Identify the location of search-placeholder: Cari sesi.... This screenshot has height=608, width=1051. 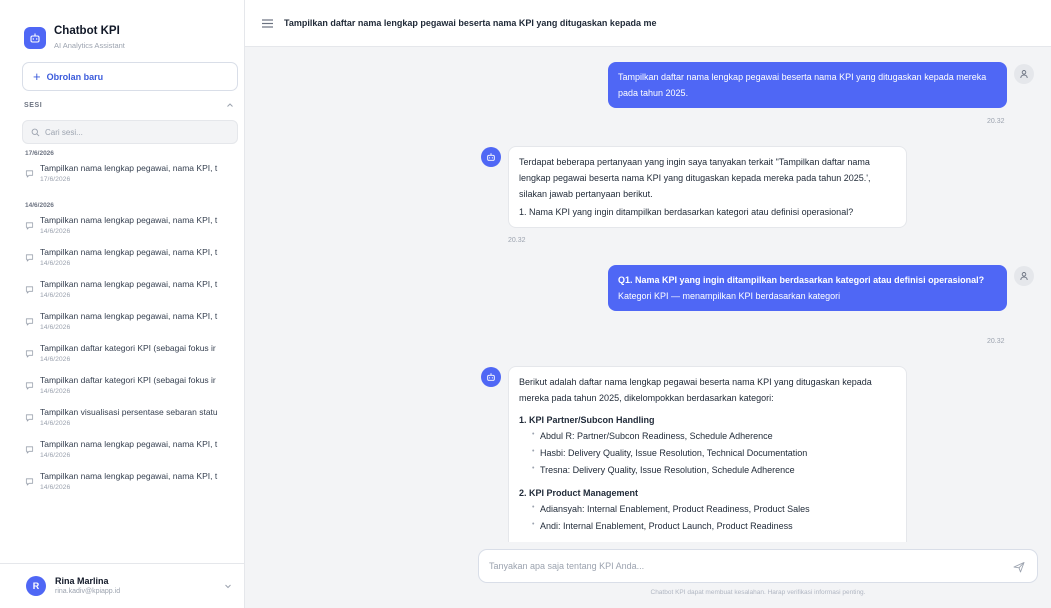
(64, 132).